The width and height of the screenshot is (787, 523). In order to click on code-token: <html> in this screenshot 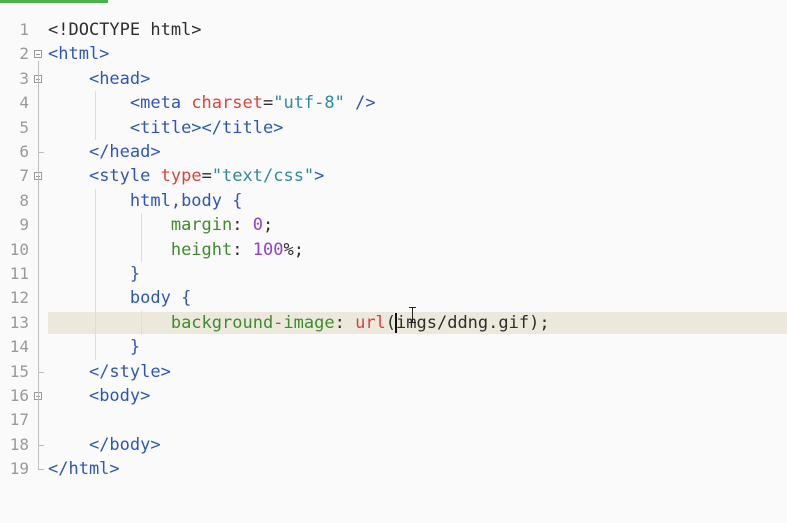, I will do `click(79, 54)`.